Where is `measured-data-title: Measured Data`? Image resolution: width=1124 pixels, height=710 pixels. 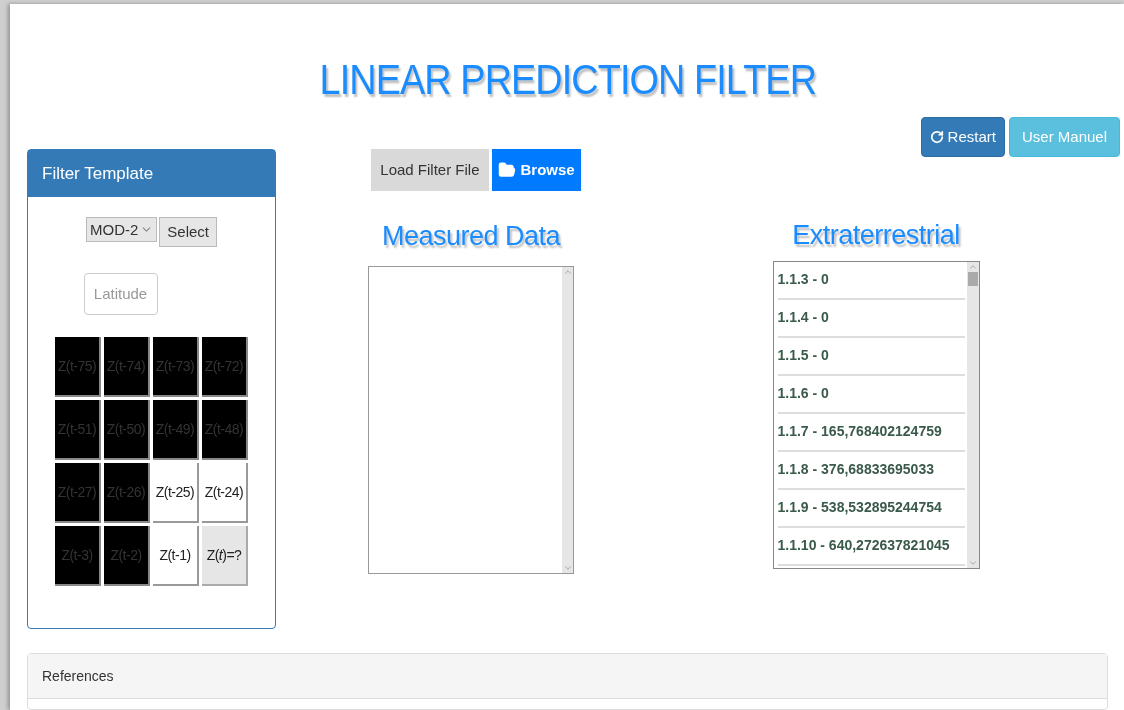 measured-data-title: Measured Data is located at coordinates (471, 237).